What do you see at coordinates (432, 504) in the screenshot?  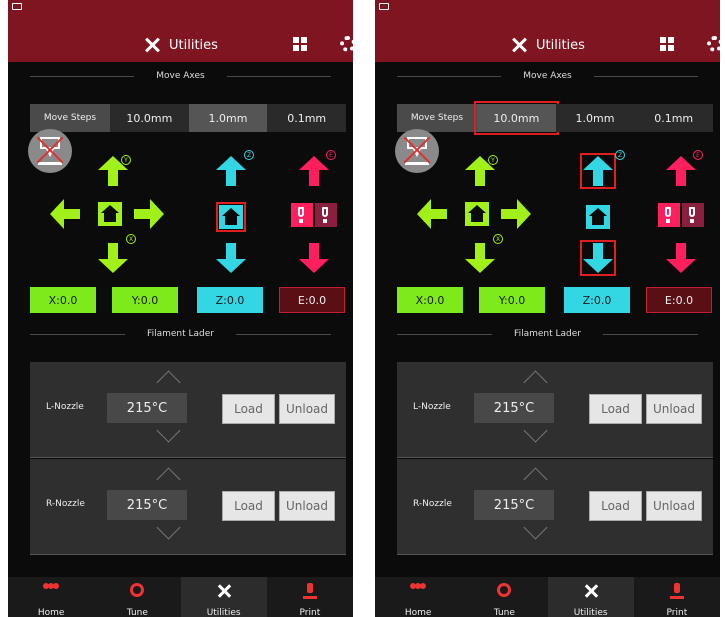 I see `nozzle-label: R-Nozzle` at bounding box center [432, 504].